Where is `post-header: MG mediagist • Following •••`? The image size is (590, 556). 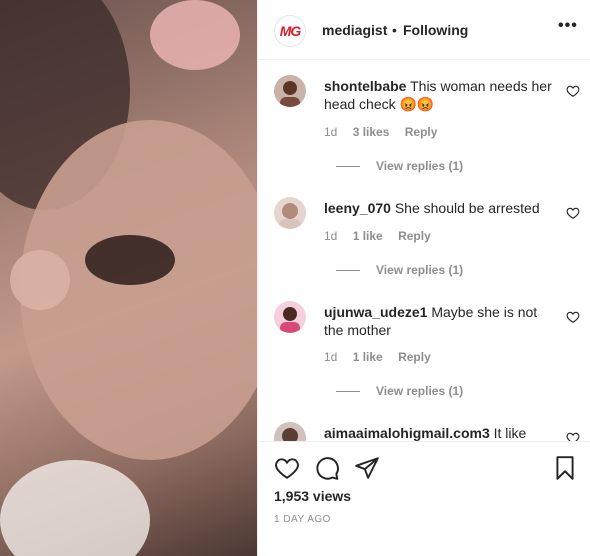 post-header: MG mediagist • Following ••• is located at coordinates (424, 30).